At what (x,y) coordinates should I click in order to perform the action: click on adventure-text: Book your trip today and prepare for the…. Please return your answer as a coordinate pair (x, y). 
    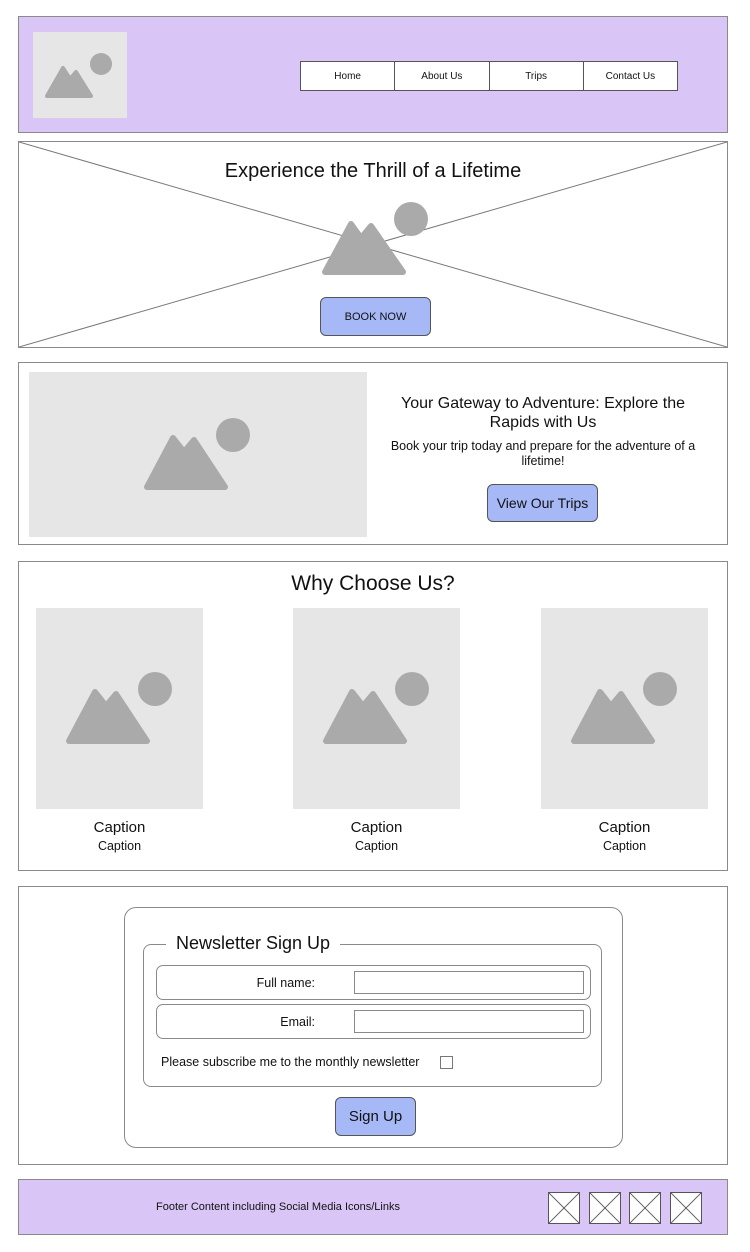
    Looking at the image, I should click on (543, 453).